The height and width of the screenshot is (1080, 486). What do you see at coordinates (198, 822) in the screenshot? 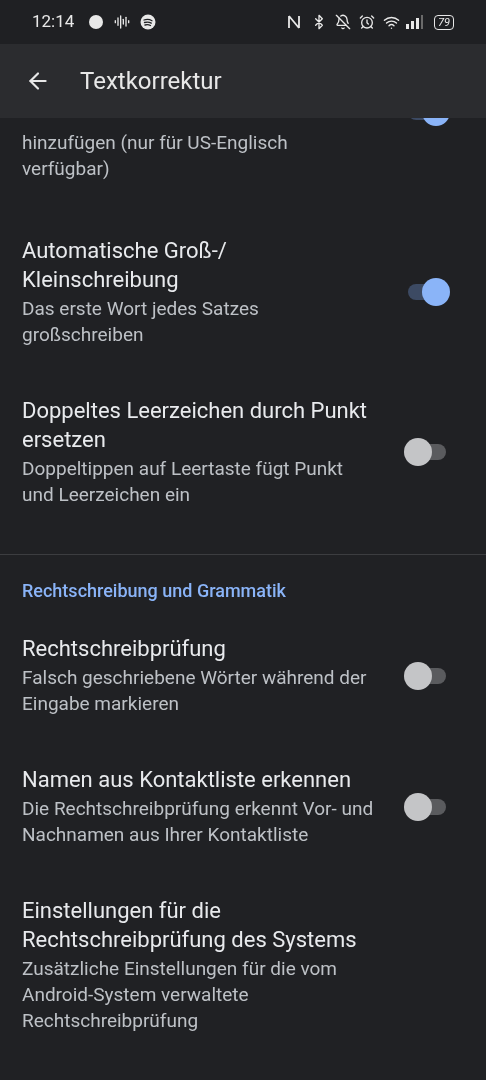
I see `setting-description: Die Rechtschreibprüfung erkennt Vor- und Nachnamen aus Ihrer Kontaktliste` at bounding box center [198, 822].